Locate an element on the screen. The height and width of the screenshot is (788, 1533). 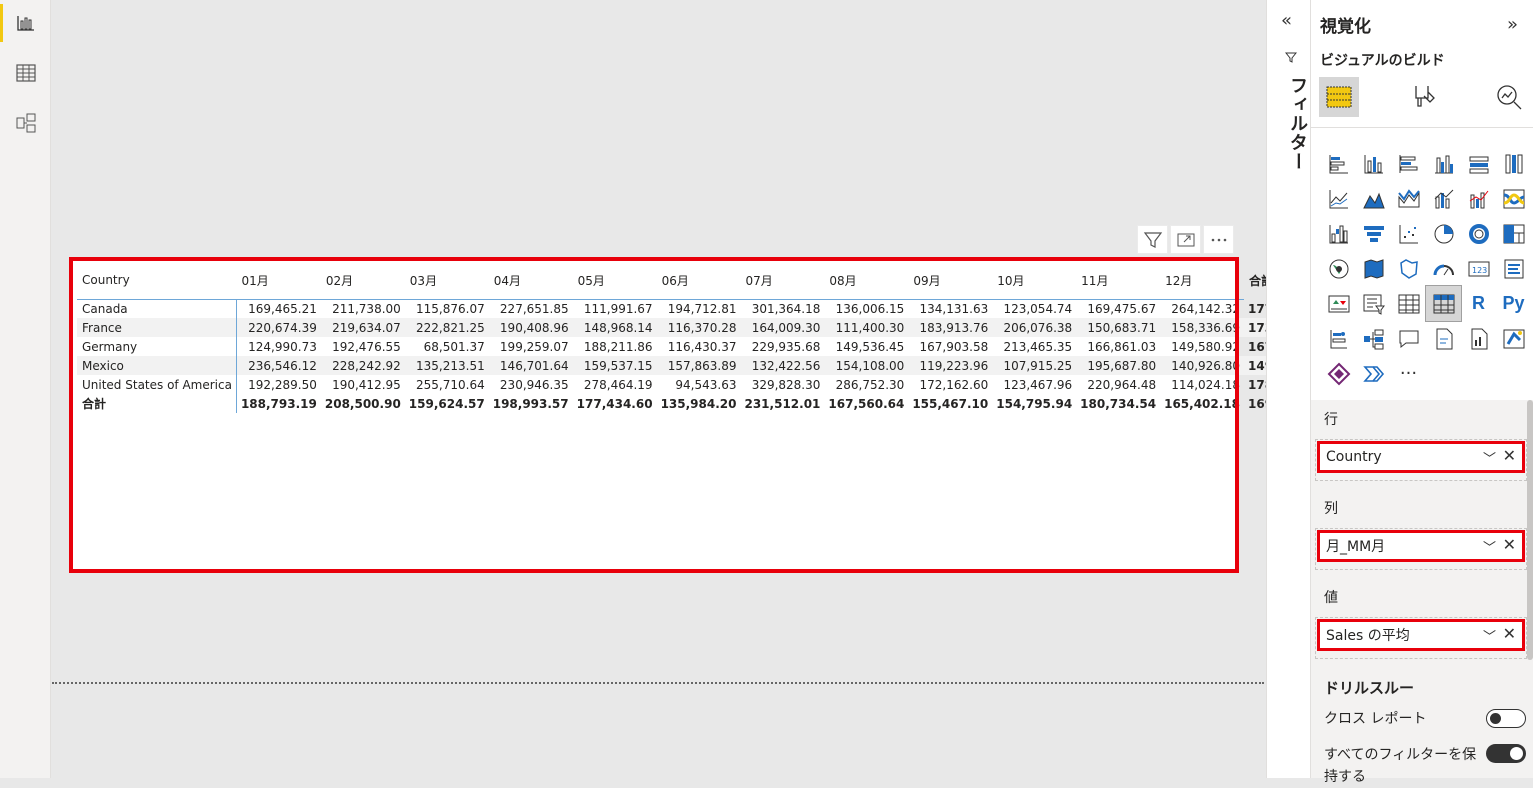
row-header-country: Country is located at coordinates (156, 280).